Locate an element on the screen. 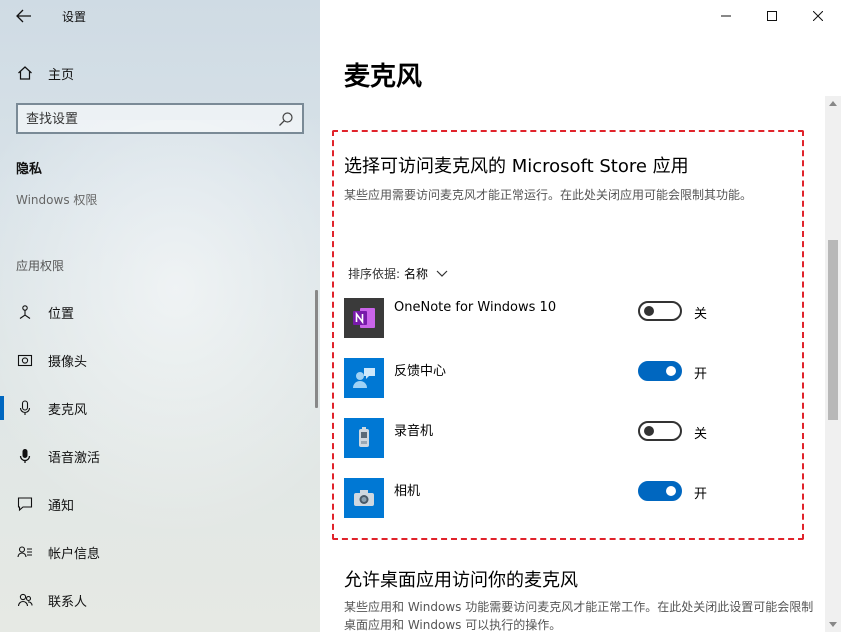  app-tile-camera is located at coordinates (364, 498).